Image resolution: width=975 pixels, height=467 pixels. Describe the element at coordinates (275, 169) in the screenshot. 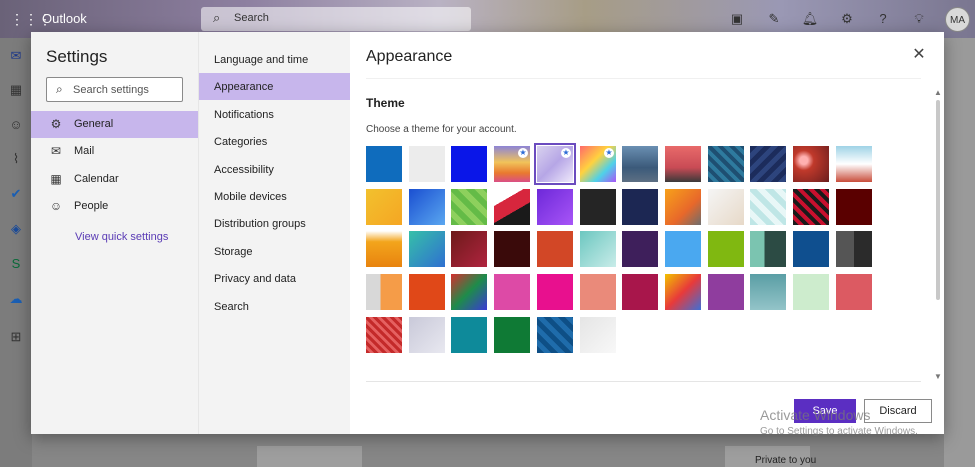

I see `subnav-accessibility: Accessibility` at that location.